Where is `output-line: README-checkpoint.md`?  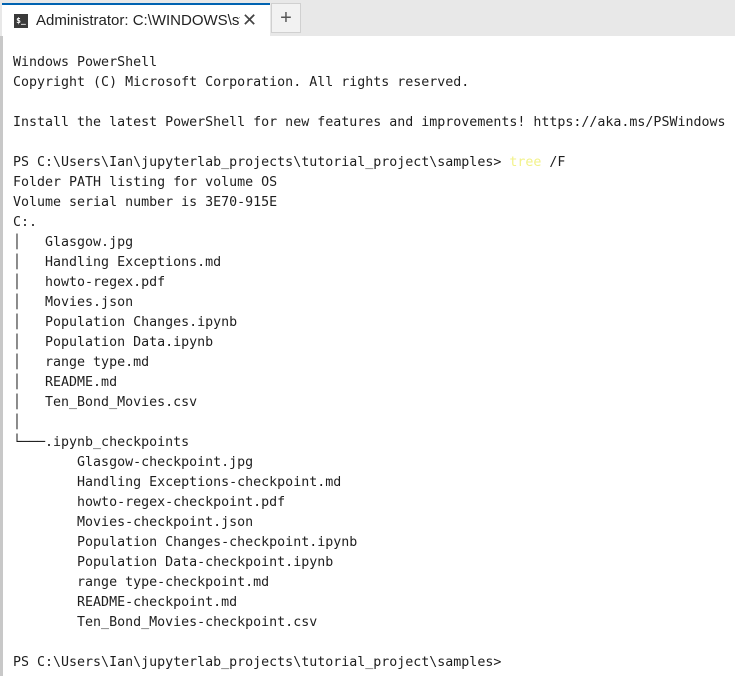
output-line: README-checkpoint.md is located at coordinates (125, 602).